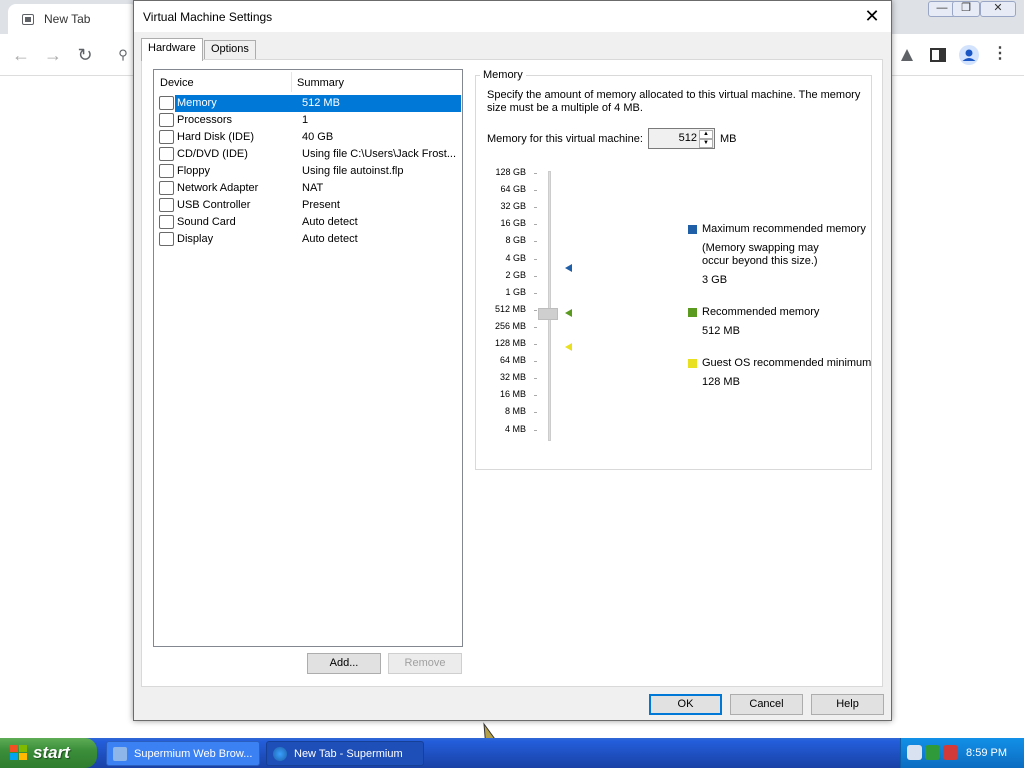 The width and height of the screenshot is (1024, 768). I want to click on floppy-icon, so click(166, 171).